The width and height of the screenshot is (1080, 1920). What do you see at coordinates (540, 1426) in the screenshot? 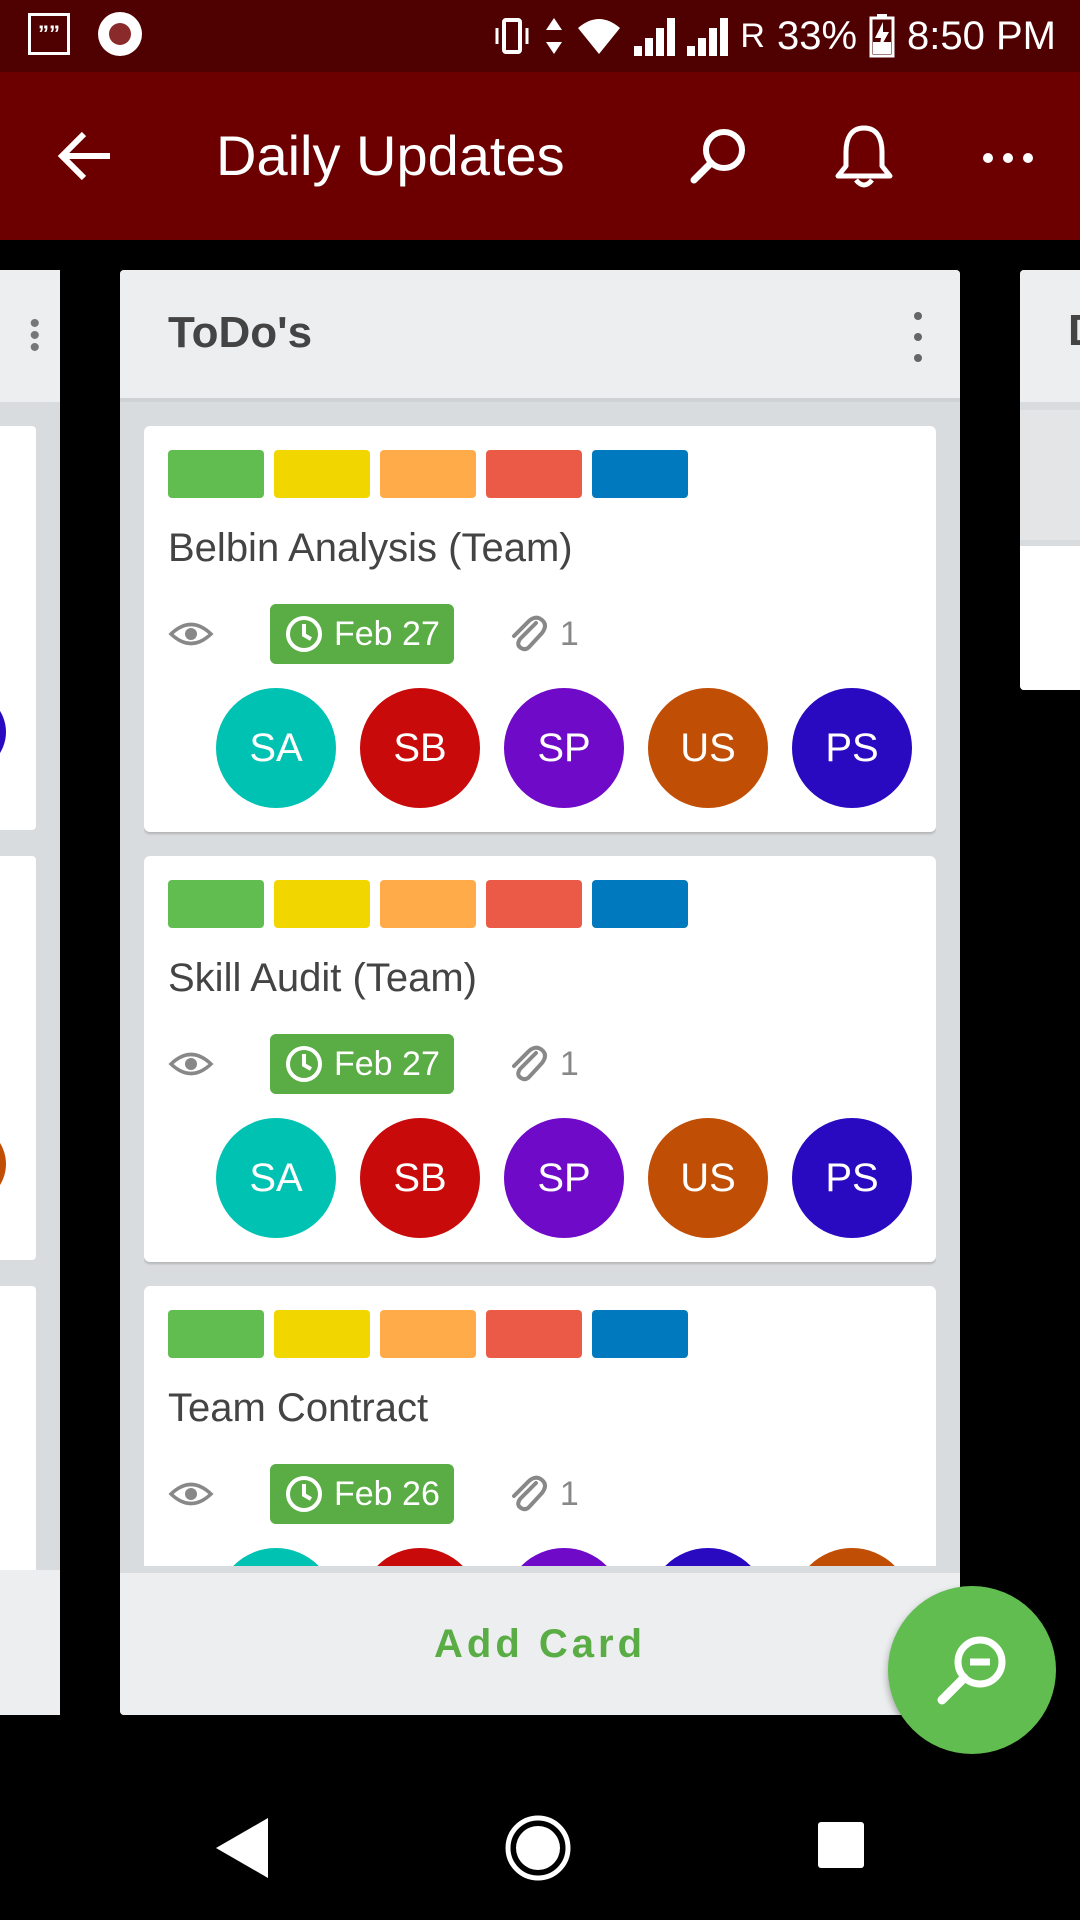
I see `card: Team Contract Feb 26 1` at bounding box center [540, 1426].